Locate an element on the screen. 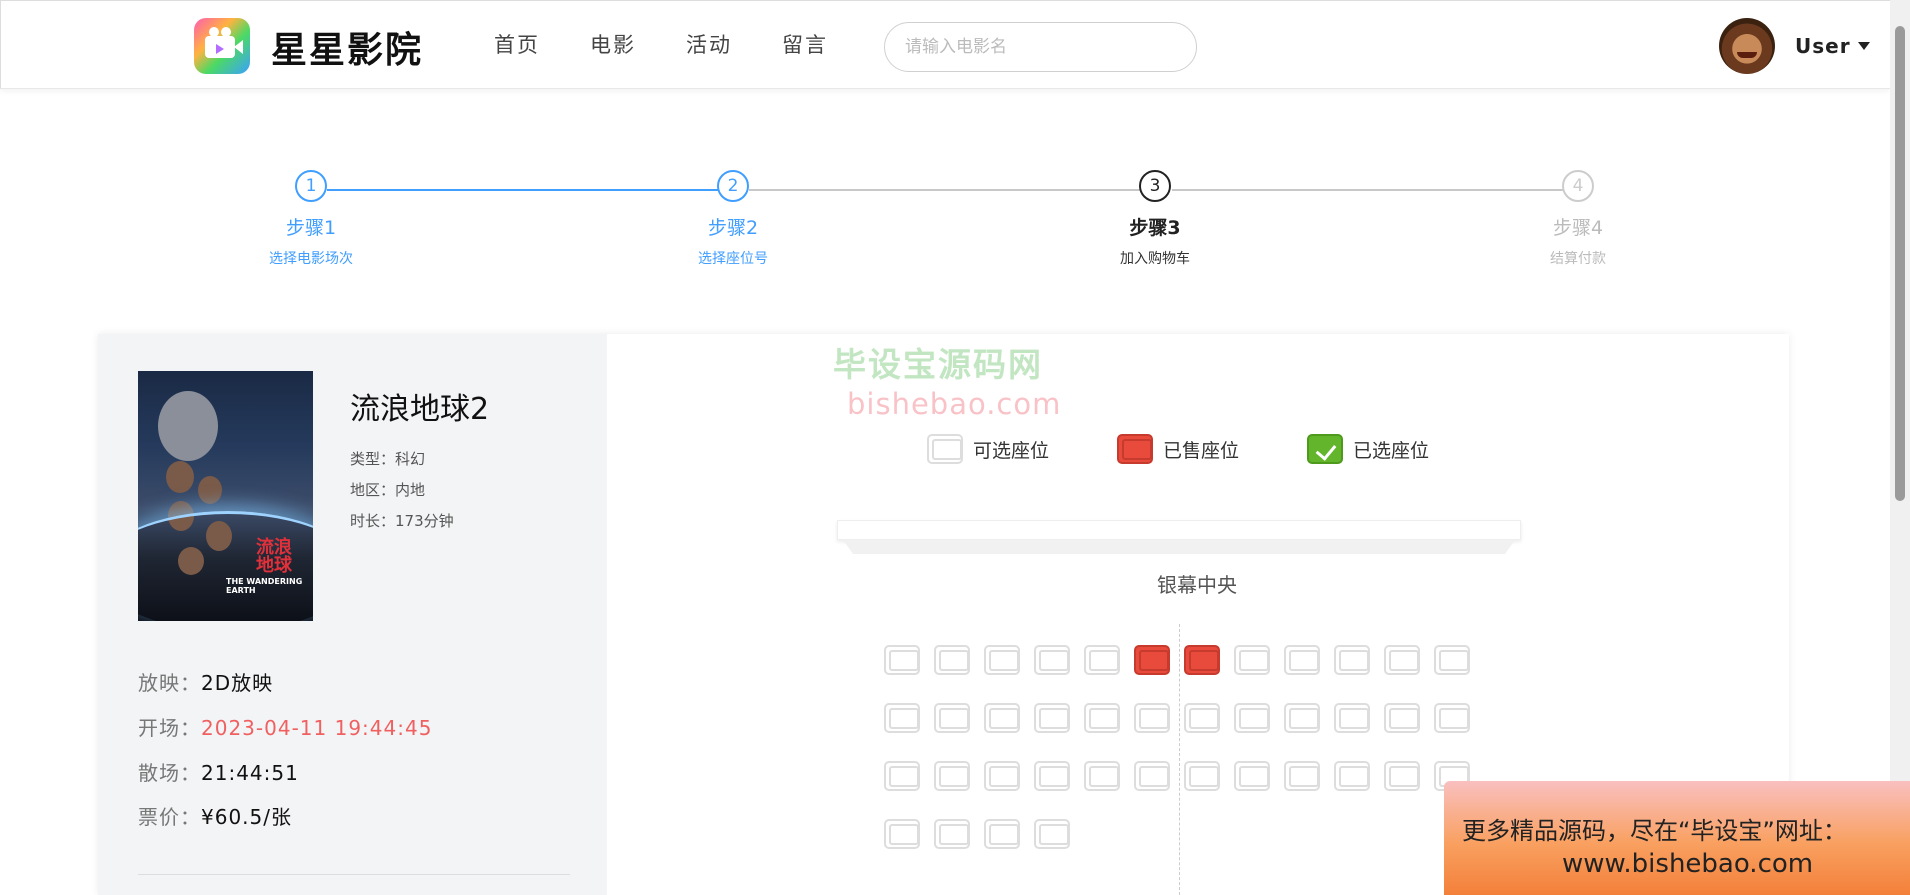 The height and width of the screenshot is (895, 1910). step-2: 2 步骤2 选择座位号 is located at coordinates (733, 219).